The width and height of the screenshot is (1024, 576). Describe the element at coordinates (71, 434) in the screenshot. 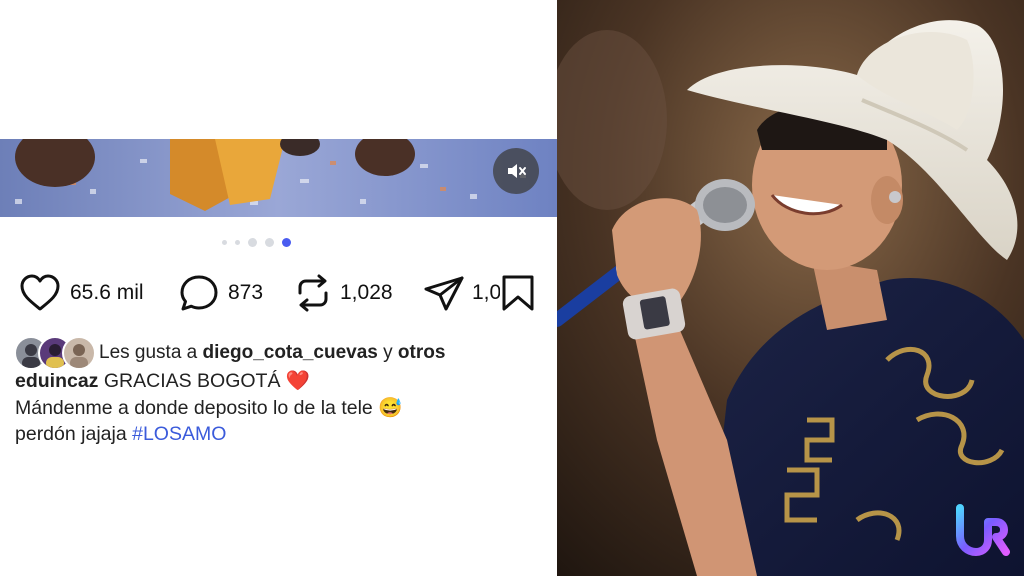

I see `caption-line-3: perdón jajaja` at that location.